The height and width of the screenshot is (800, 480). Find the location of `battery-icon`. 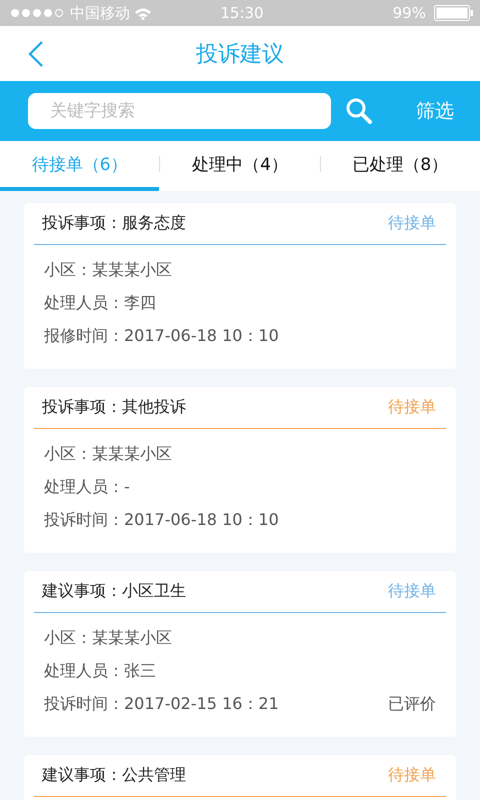

battery-icon is located at coordinates (454, 13).